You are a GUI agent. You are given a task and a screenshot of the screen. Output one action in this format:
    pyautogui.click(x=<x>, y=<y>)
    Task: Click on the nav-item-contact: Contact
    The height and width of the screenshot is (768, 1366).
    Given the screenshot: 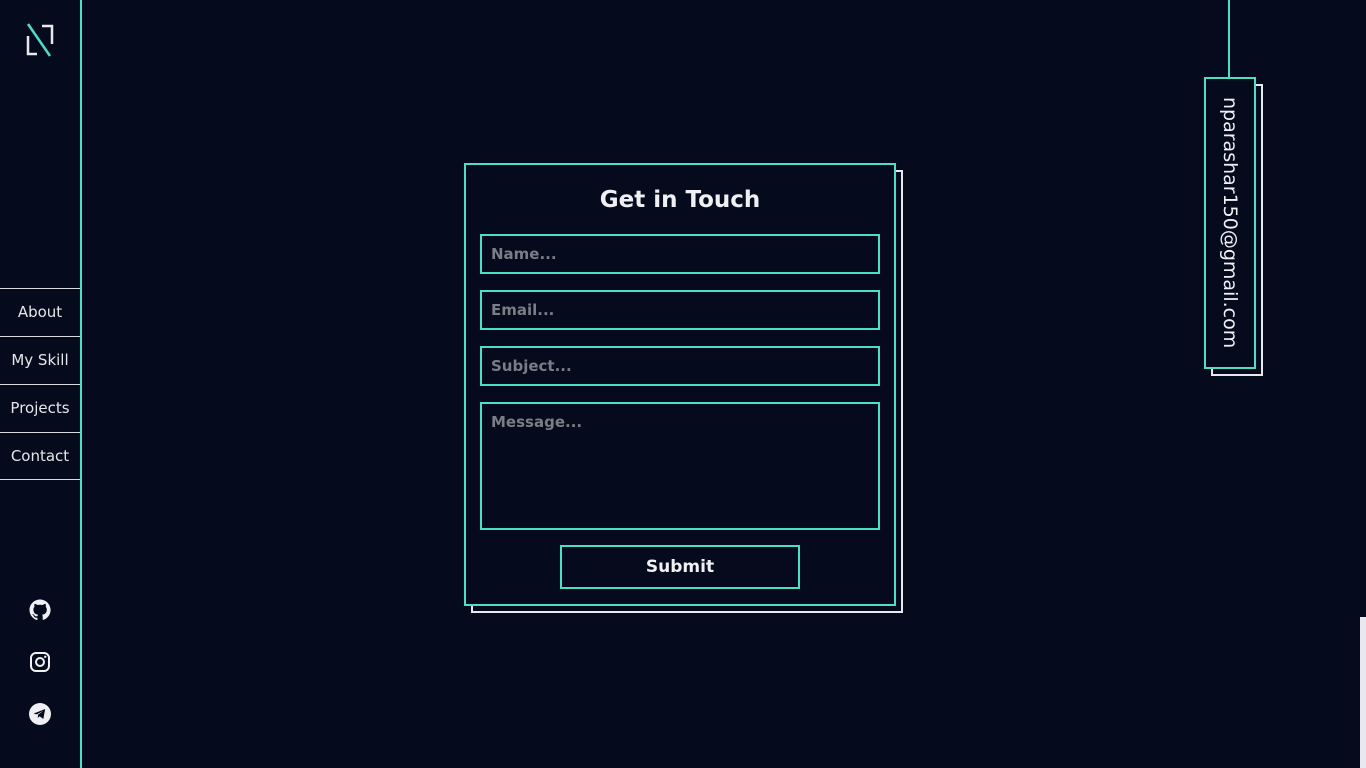 What is the action you would take?
    pyautogui.click(x=40, y=456)
    